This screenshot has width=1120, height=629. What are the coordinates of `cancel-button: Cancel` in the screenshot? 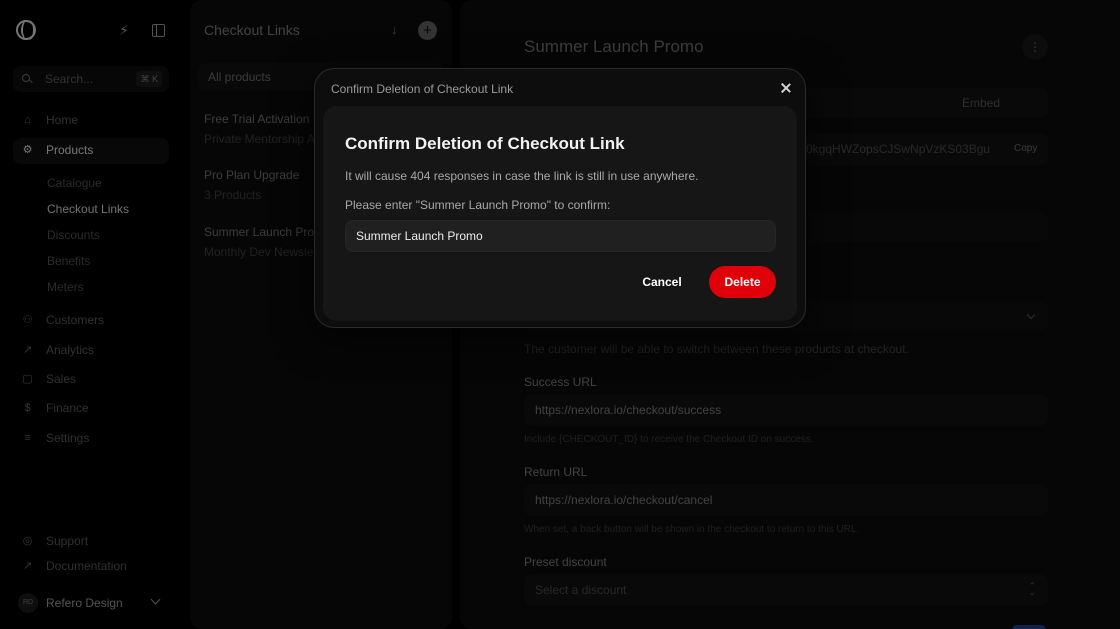 It's located at (662, 282).